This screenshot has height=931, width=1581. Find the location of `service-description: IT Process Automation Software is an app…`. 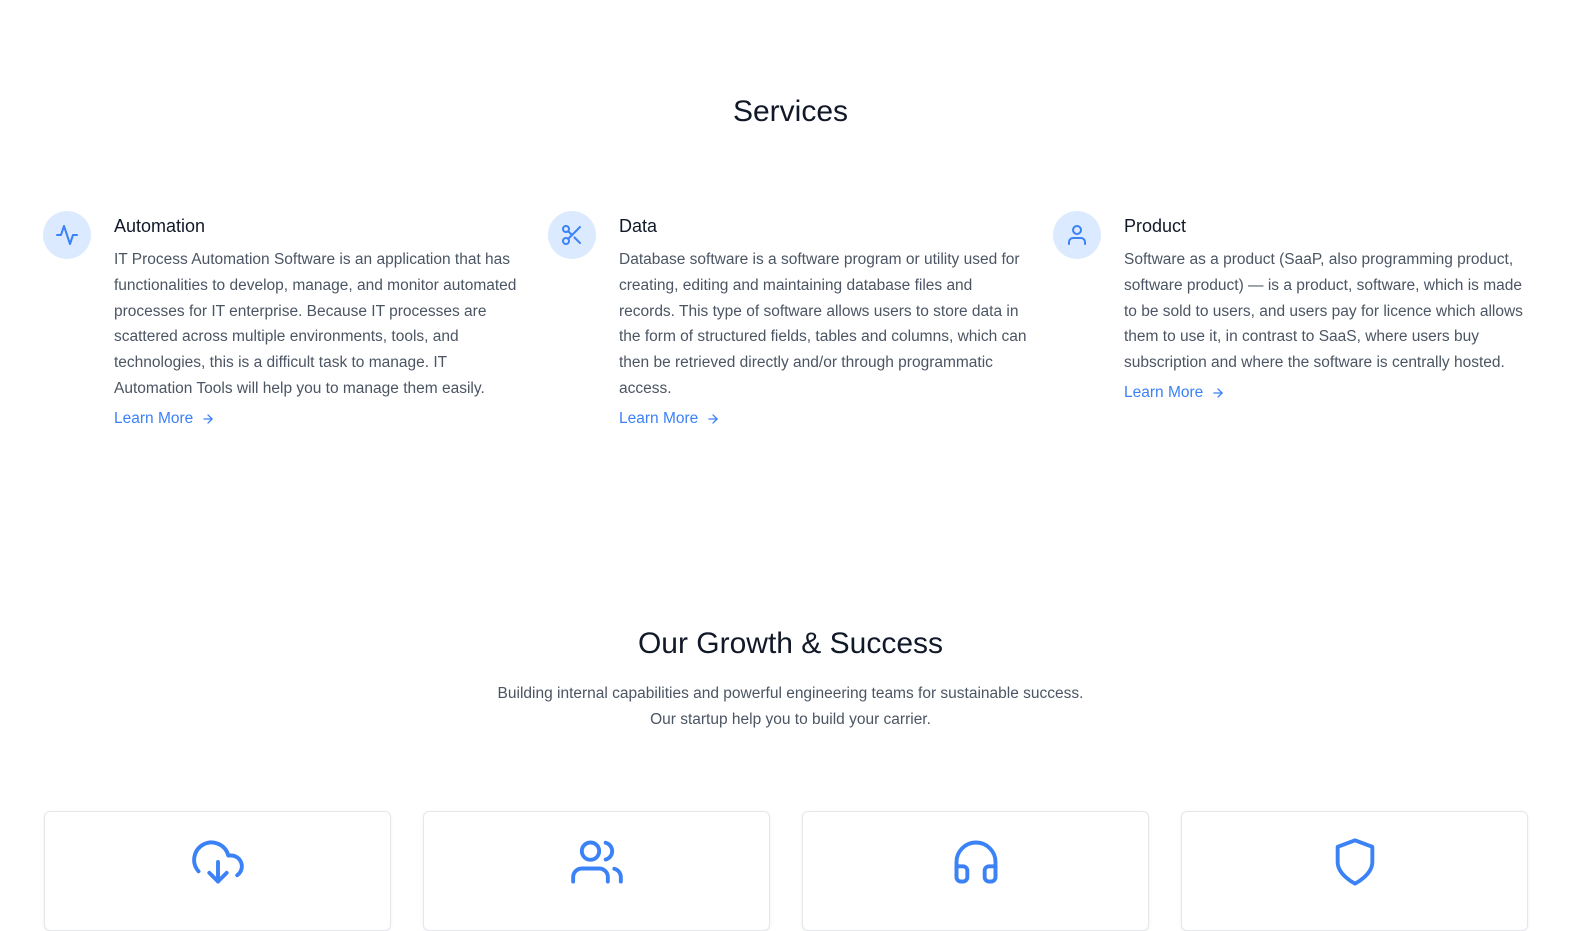

service-description: IT Process Automation Software is an app… is located at coordinates (315, 324).